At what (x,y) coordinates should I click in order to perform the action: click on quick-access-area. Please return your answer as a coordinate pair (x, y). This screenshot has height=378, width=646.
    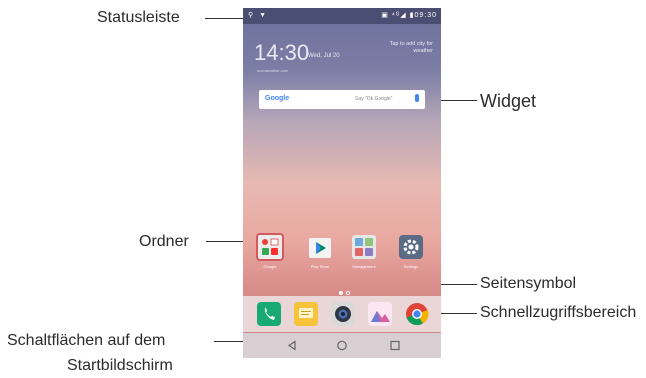
    Looking at the image, I should click on (342, 314).